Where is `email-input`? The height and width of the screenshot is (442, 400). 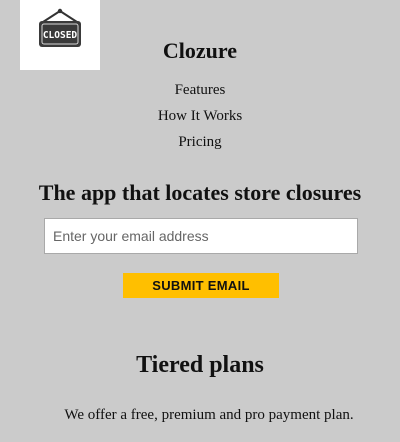
email-input is located at coordinates (201, 236).